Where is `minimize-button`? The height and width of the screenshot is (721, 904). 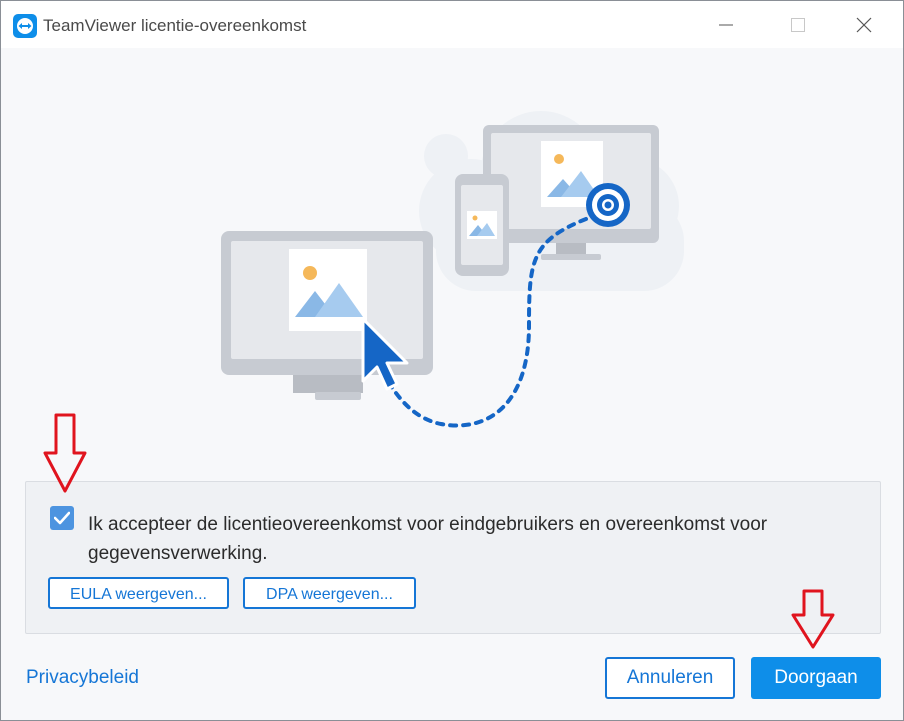 minimize-button is located at coordinates (726, 25).